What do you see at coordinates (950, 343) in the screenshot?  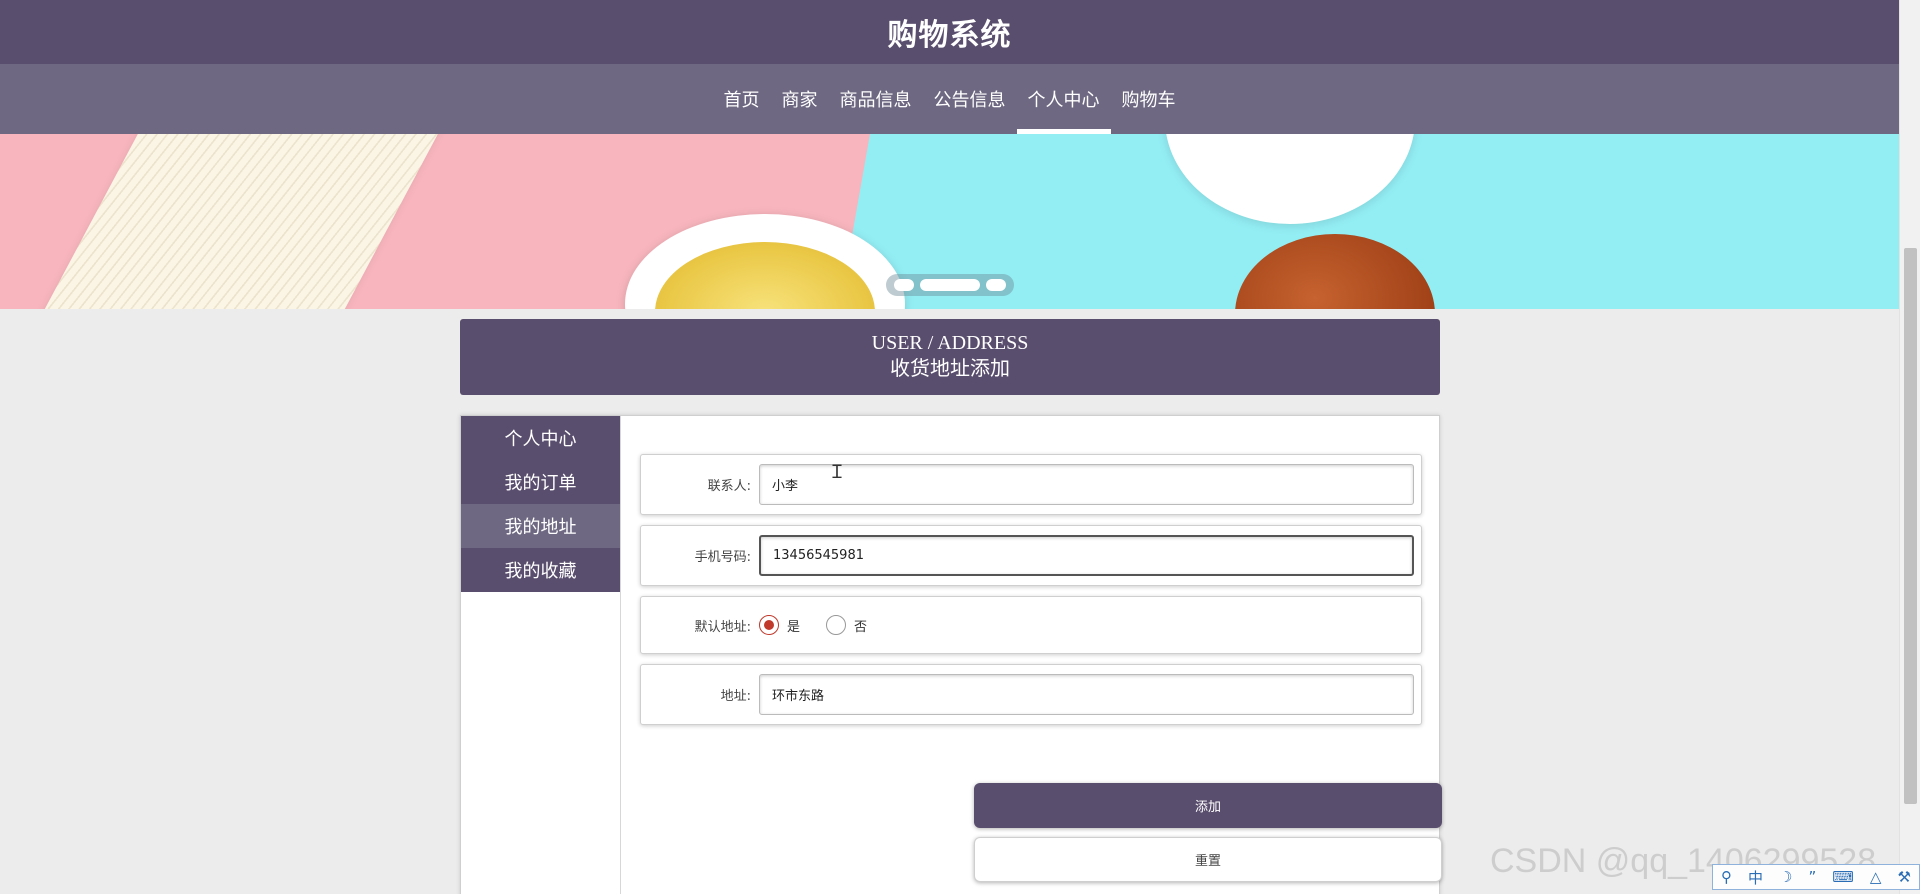 I see `page-title-en: USER / ADDRESS` at bounding box center [950, 343].